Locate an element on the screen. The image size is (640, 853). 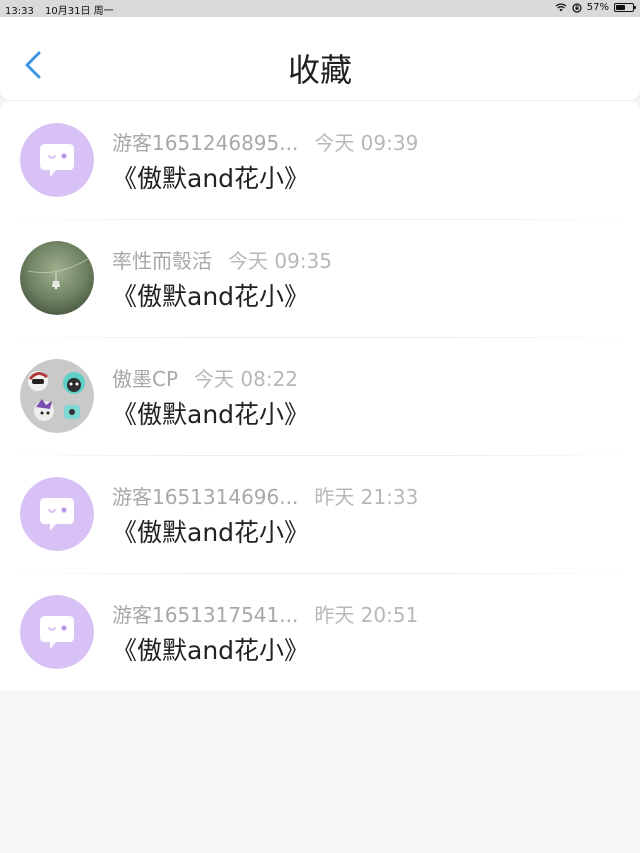
item-meta: 傲墨CP 今天 08:22 is located at coordinates (205, 377).